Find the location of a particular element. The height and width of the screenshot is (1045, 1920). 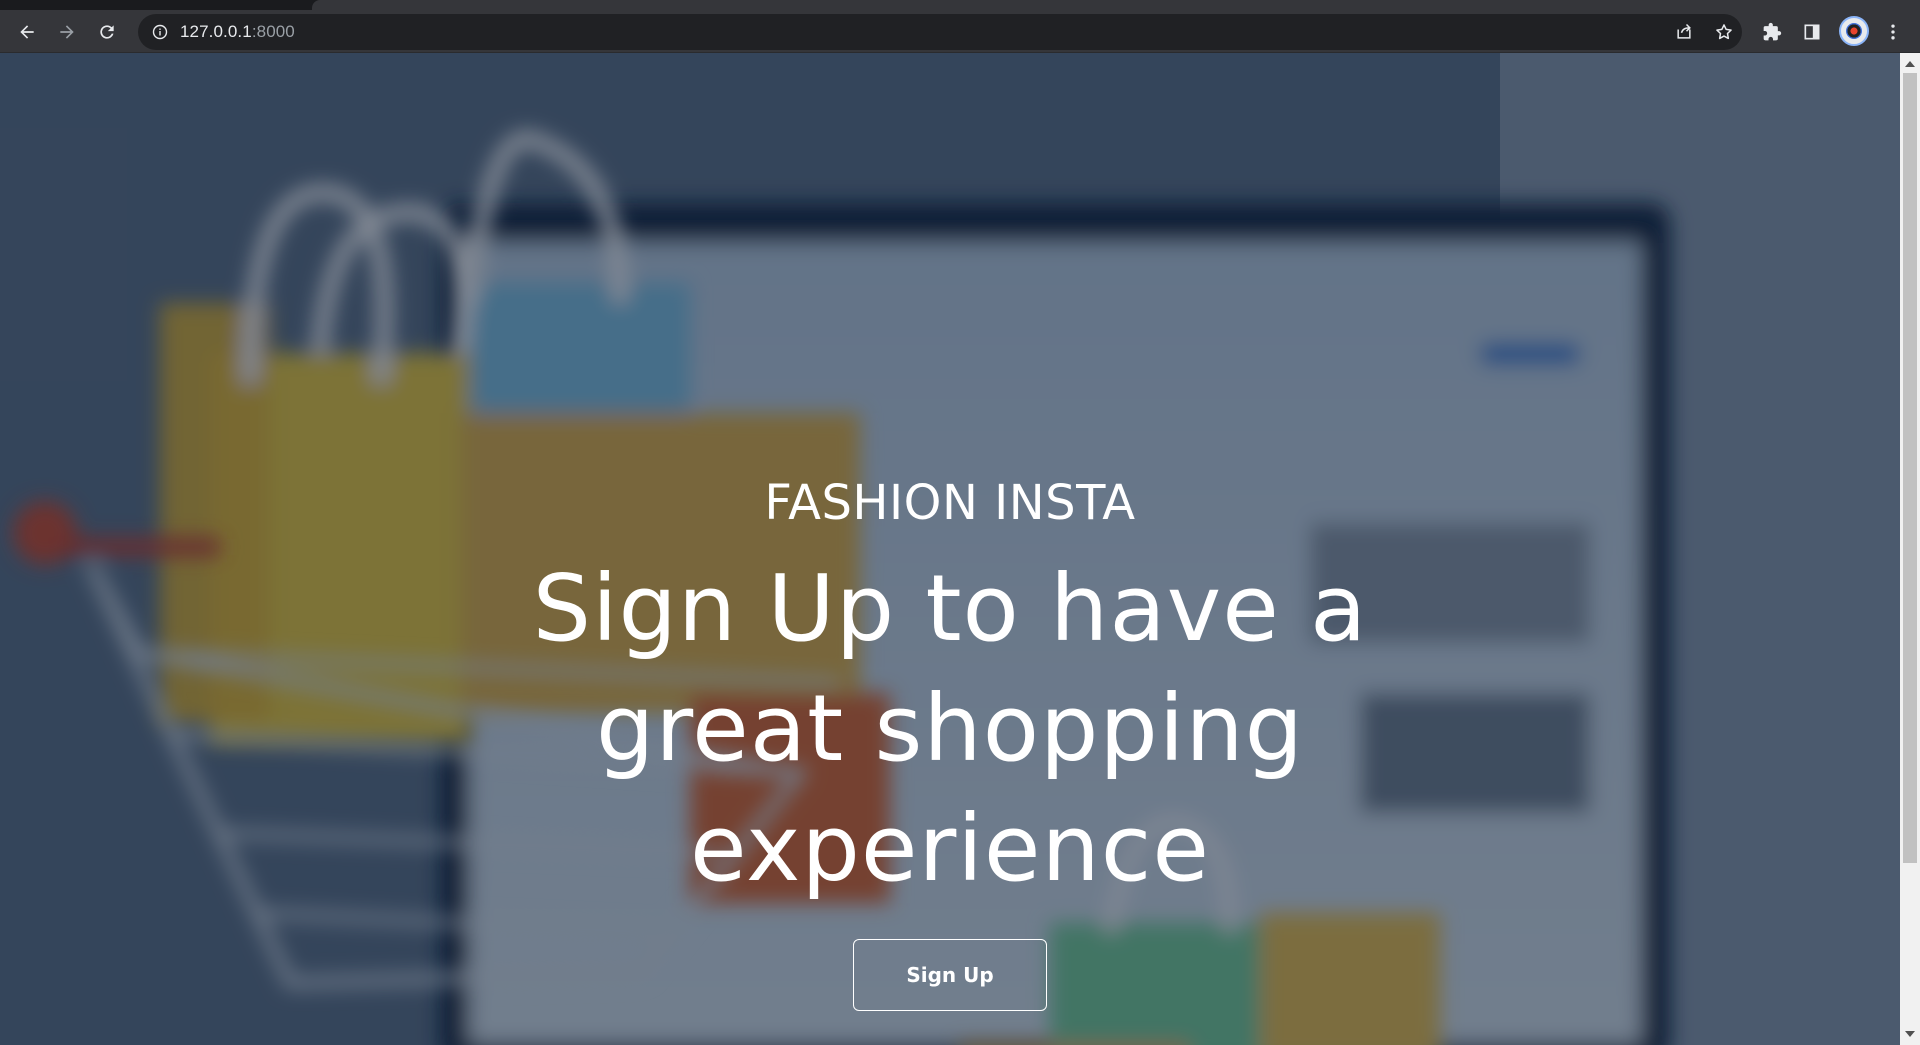

profile-avatar is located at coordinates (1854, 31).